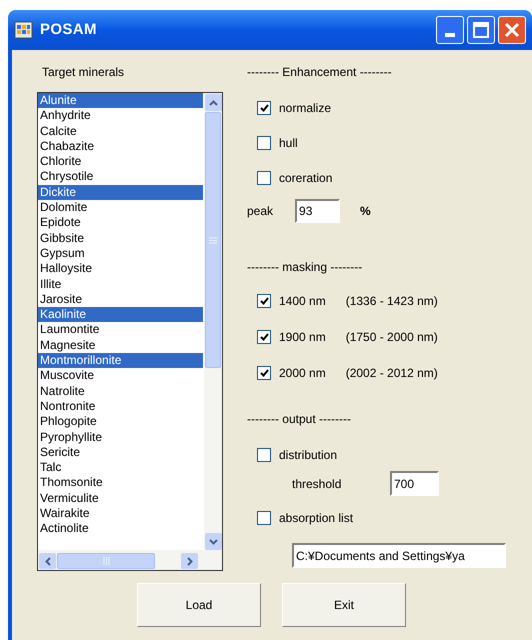 The width and height of the screenshot is (532, 640). What do you see at coordinates (120, 100) in the screenshot?
I see `list-item: Alunite` at bounding box center [120, 100].